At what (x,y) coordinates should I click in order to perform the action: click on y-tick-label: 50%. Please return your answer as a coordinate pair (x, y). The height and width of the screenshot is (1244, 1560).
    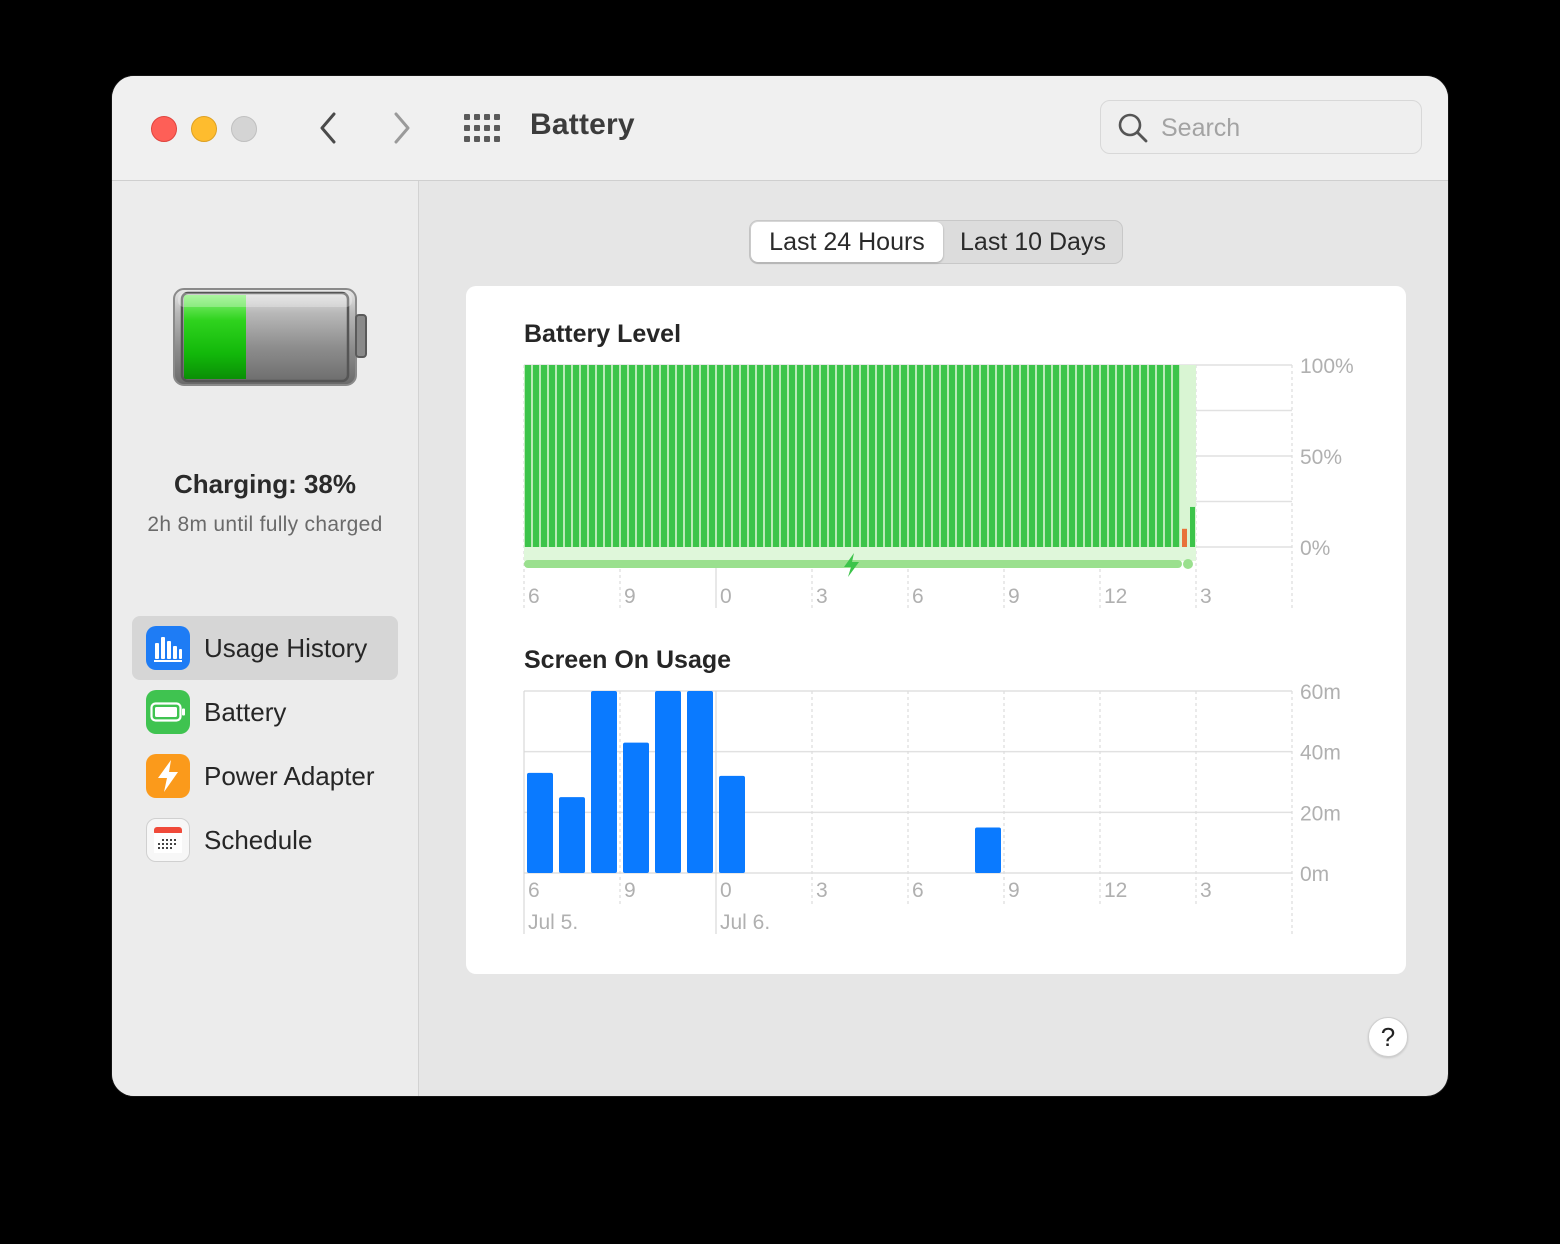
    Looking at the image, I should click on (1321, 457).